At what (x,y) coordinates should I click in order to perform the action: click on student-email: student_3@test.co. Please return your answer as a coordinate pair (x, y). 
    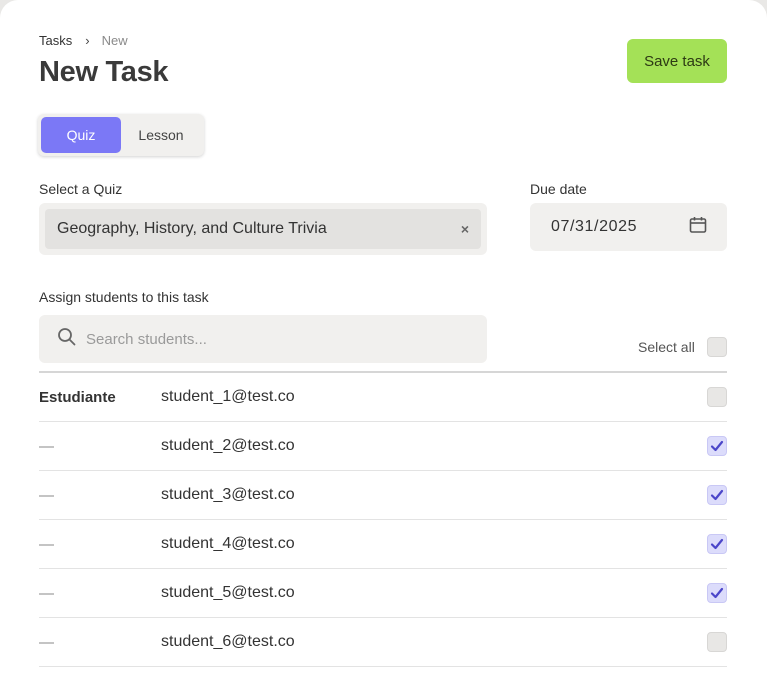
    Looking at the image, I should click on (228, 494).